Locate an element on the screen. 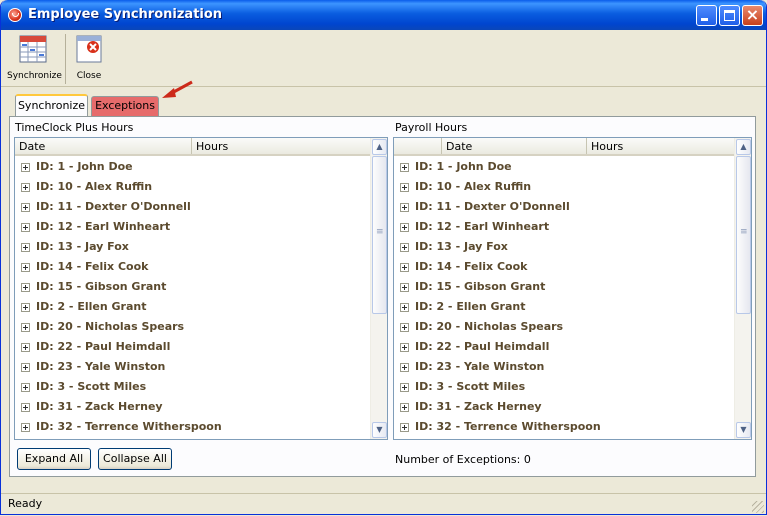 This screenshot has width=767, height=516. status-bar: Ready is located at coordinates (383, 503).